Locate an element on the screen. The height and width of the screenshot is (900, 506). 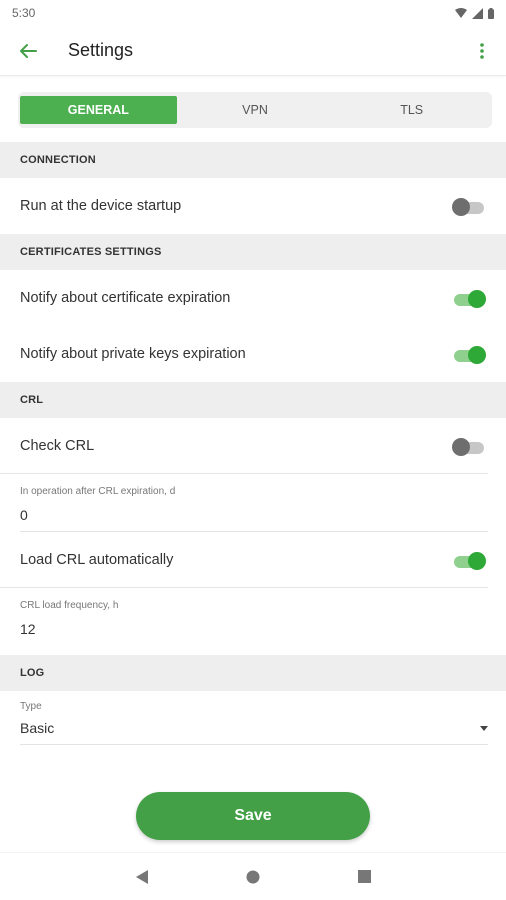
setting-label: Load CRL automatically is located at coordinates (97, 559).